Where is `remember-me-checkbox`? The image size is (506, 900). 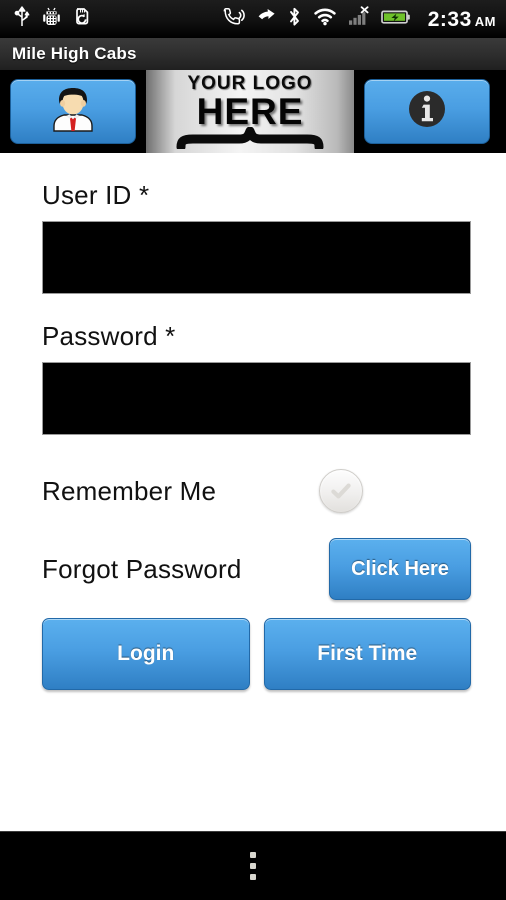 remember-me-checkbox is located at coordinates (341, 491).